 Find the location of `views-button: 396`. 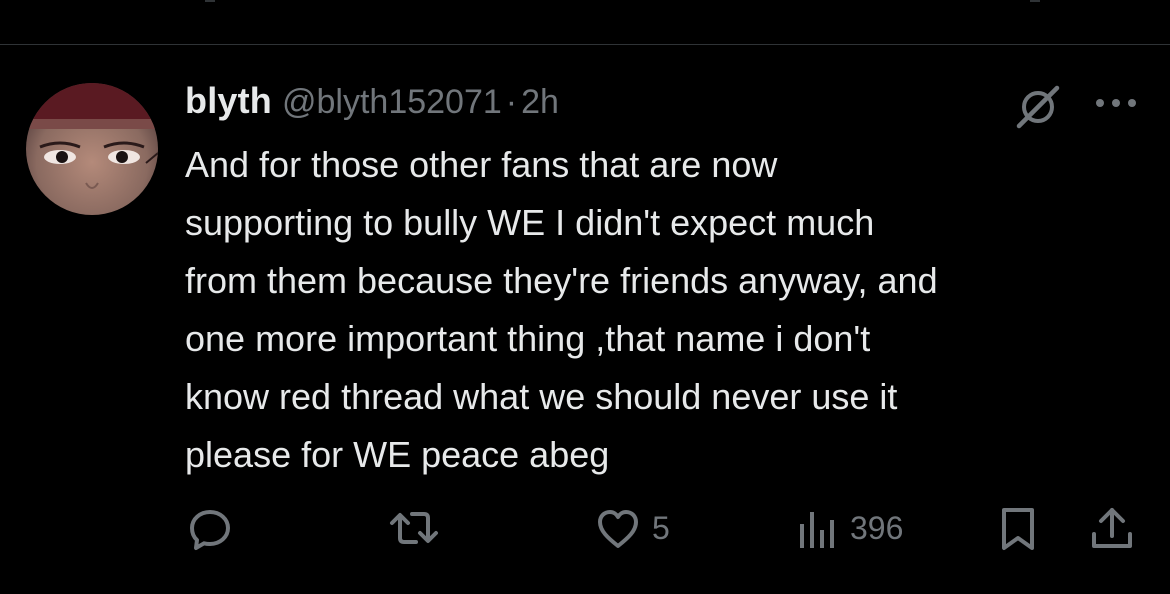

views-button: 396 is located at coordinates (849, 528).